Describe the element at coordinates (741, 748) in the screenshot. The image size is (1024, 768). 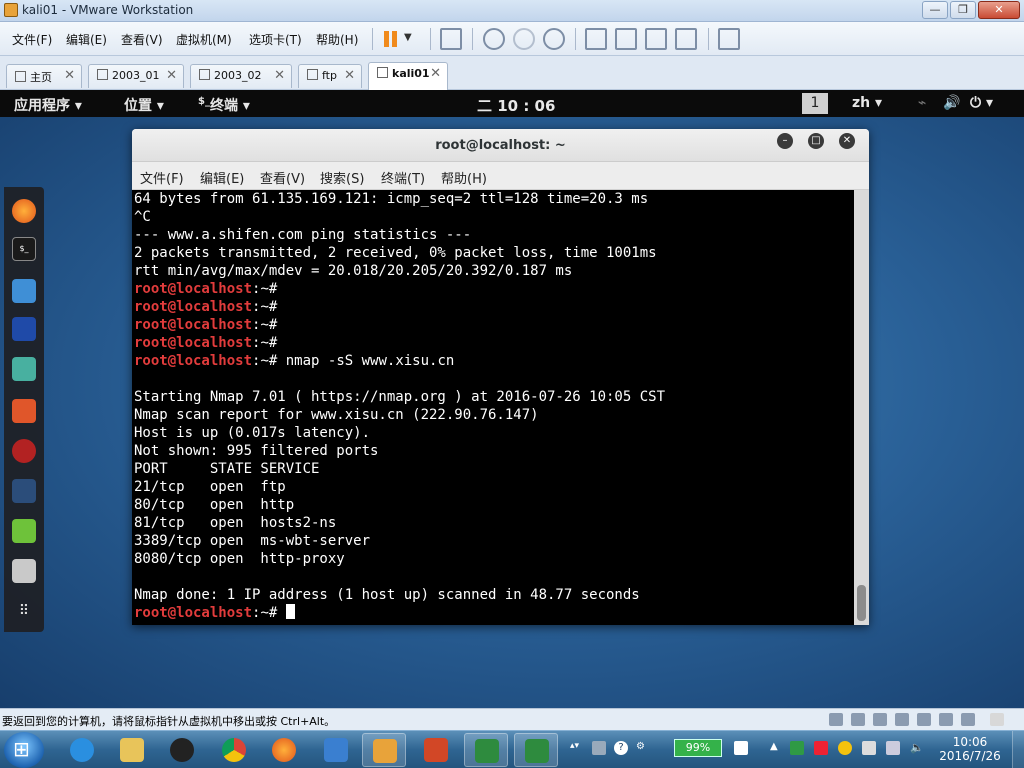
I see `power-plug-icon` at that location.